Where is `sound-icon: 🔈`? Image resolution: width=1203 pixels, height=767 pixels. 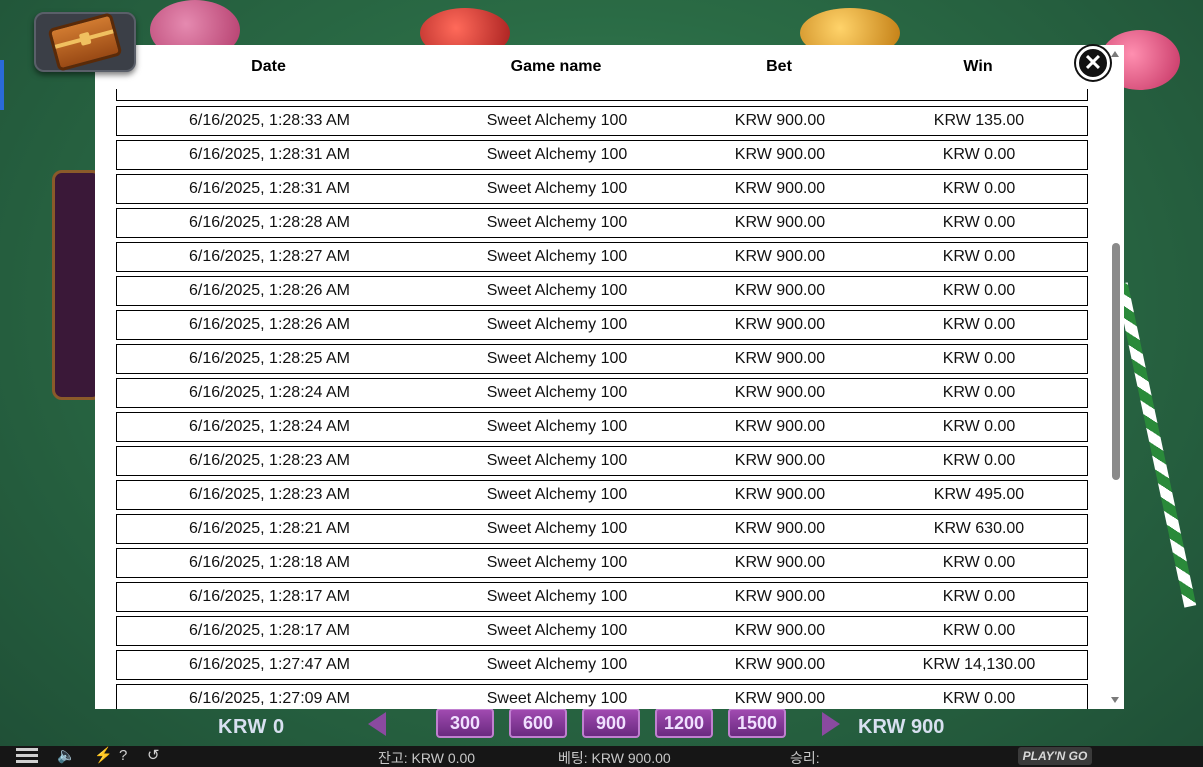 sound-icon: 🔈 is located at coordinates (66, 756).